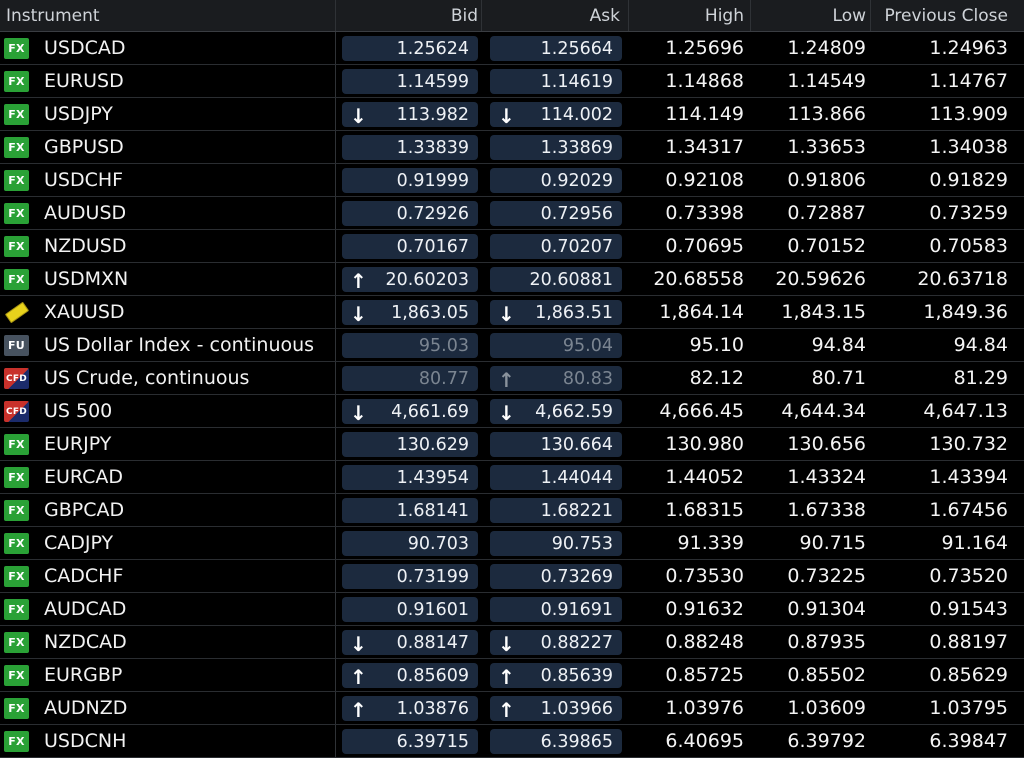 Image resolution: width=1024 pixels, height=758 pixels. I want to click on ask-price-box: ↓ 114.002, so click(556, 115).